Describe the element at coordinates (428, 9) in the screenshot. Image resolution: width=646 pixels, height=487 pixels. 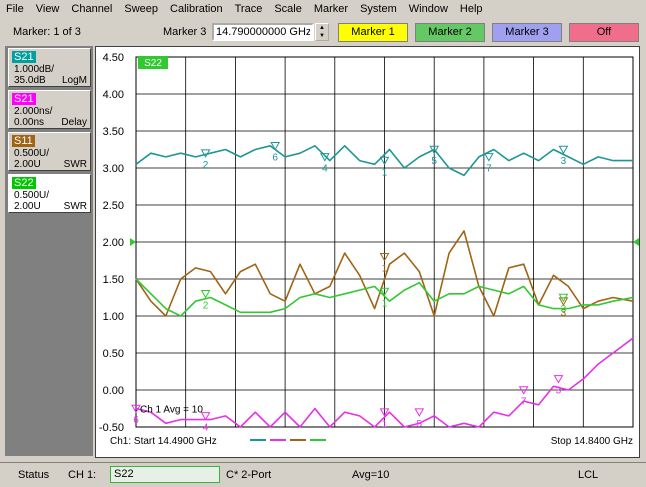
I see `menu-window: Window` at that location.